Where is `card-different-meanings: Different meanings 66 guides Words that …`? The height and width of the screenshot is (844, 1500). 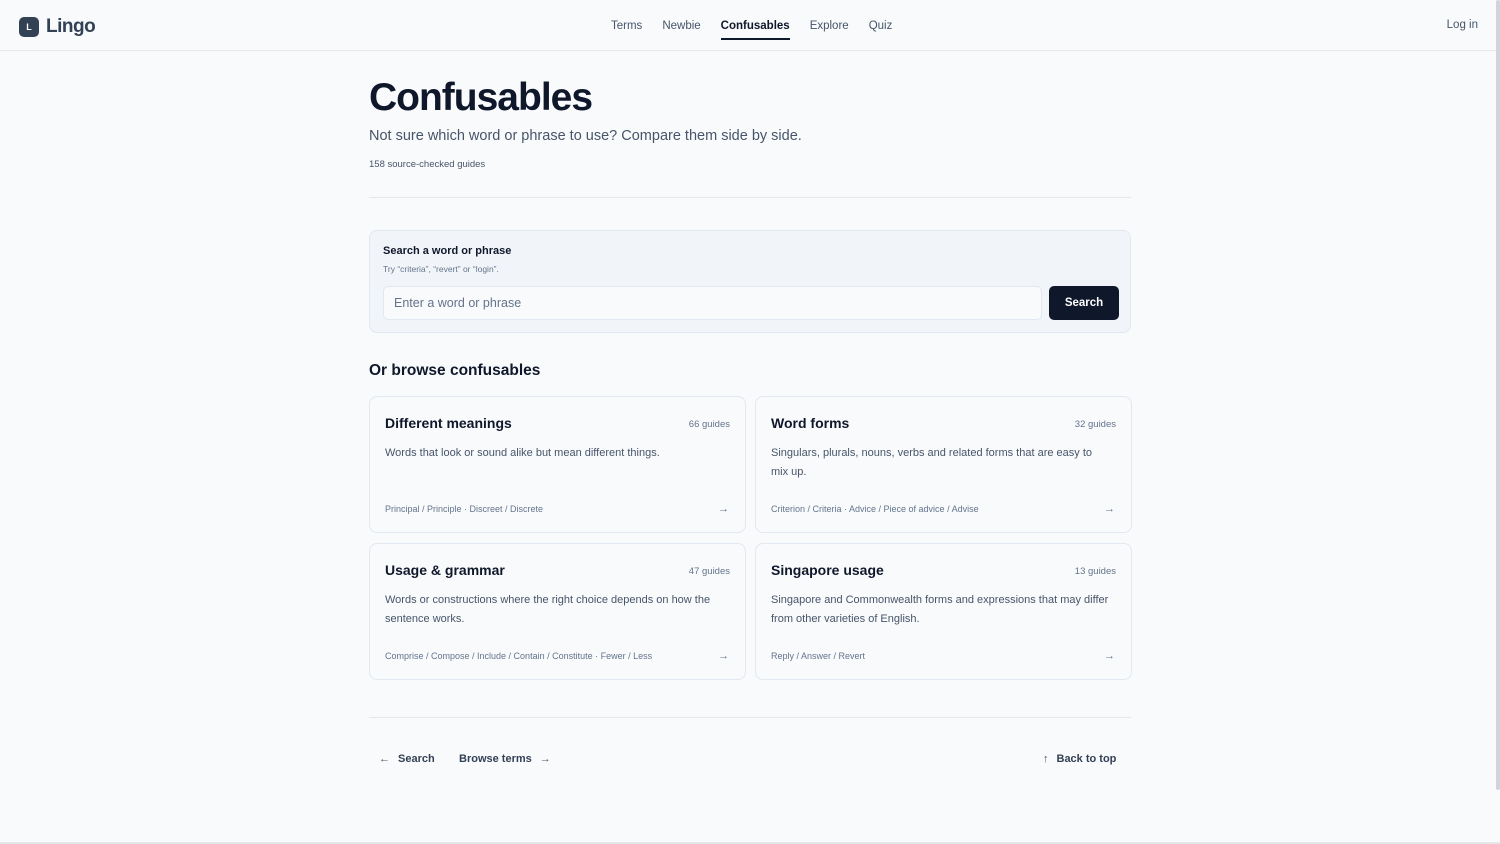 card-different-meanings: Different meanings 66 guides Words that … is located at coordinates (557, 464).